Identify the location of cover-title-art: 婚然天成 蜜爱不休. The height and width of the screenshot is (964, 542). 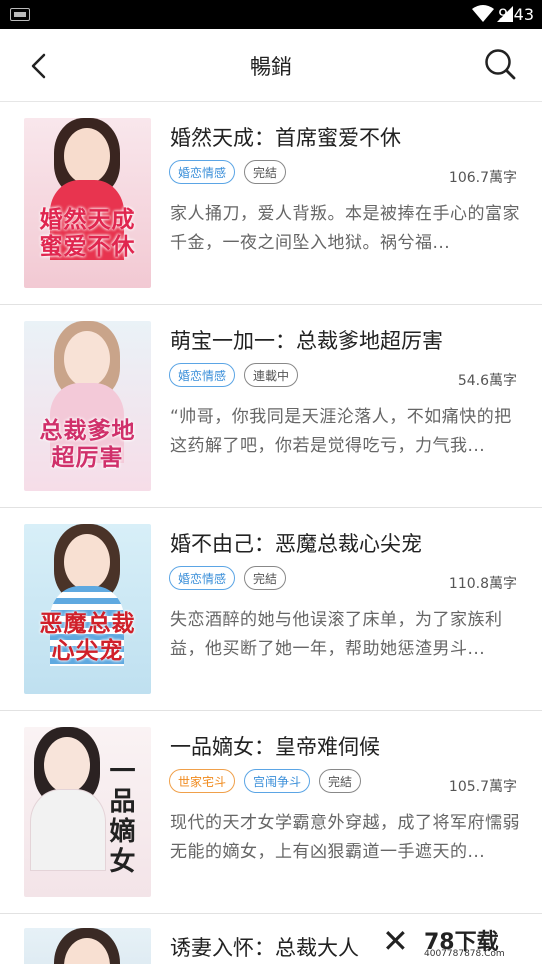
(87, 233).